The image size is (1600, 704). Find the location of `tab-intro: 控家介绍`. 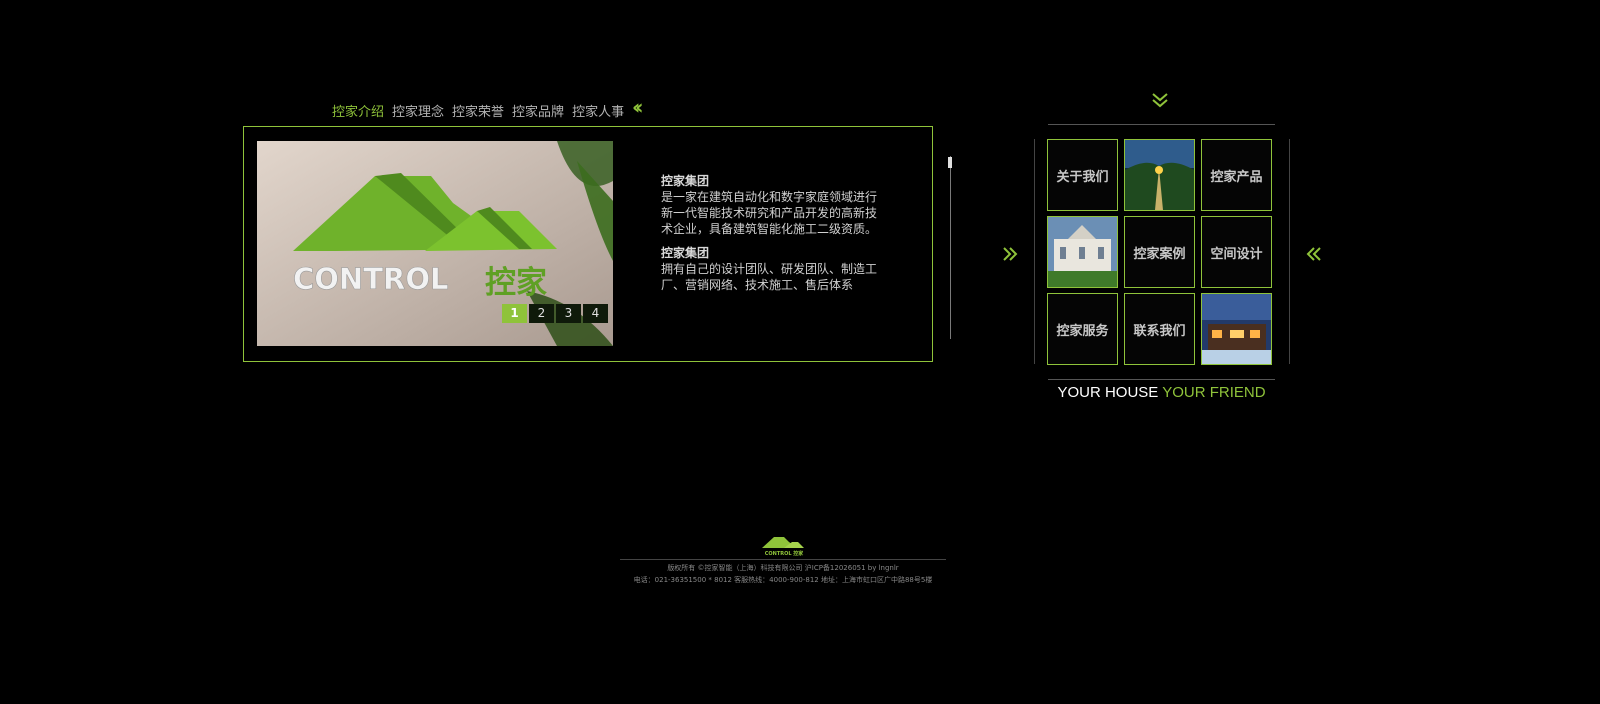

tab-intro: 控家介绍 is located at coordinates (358, 110).